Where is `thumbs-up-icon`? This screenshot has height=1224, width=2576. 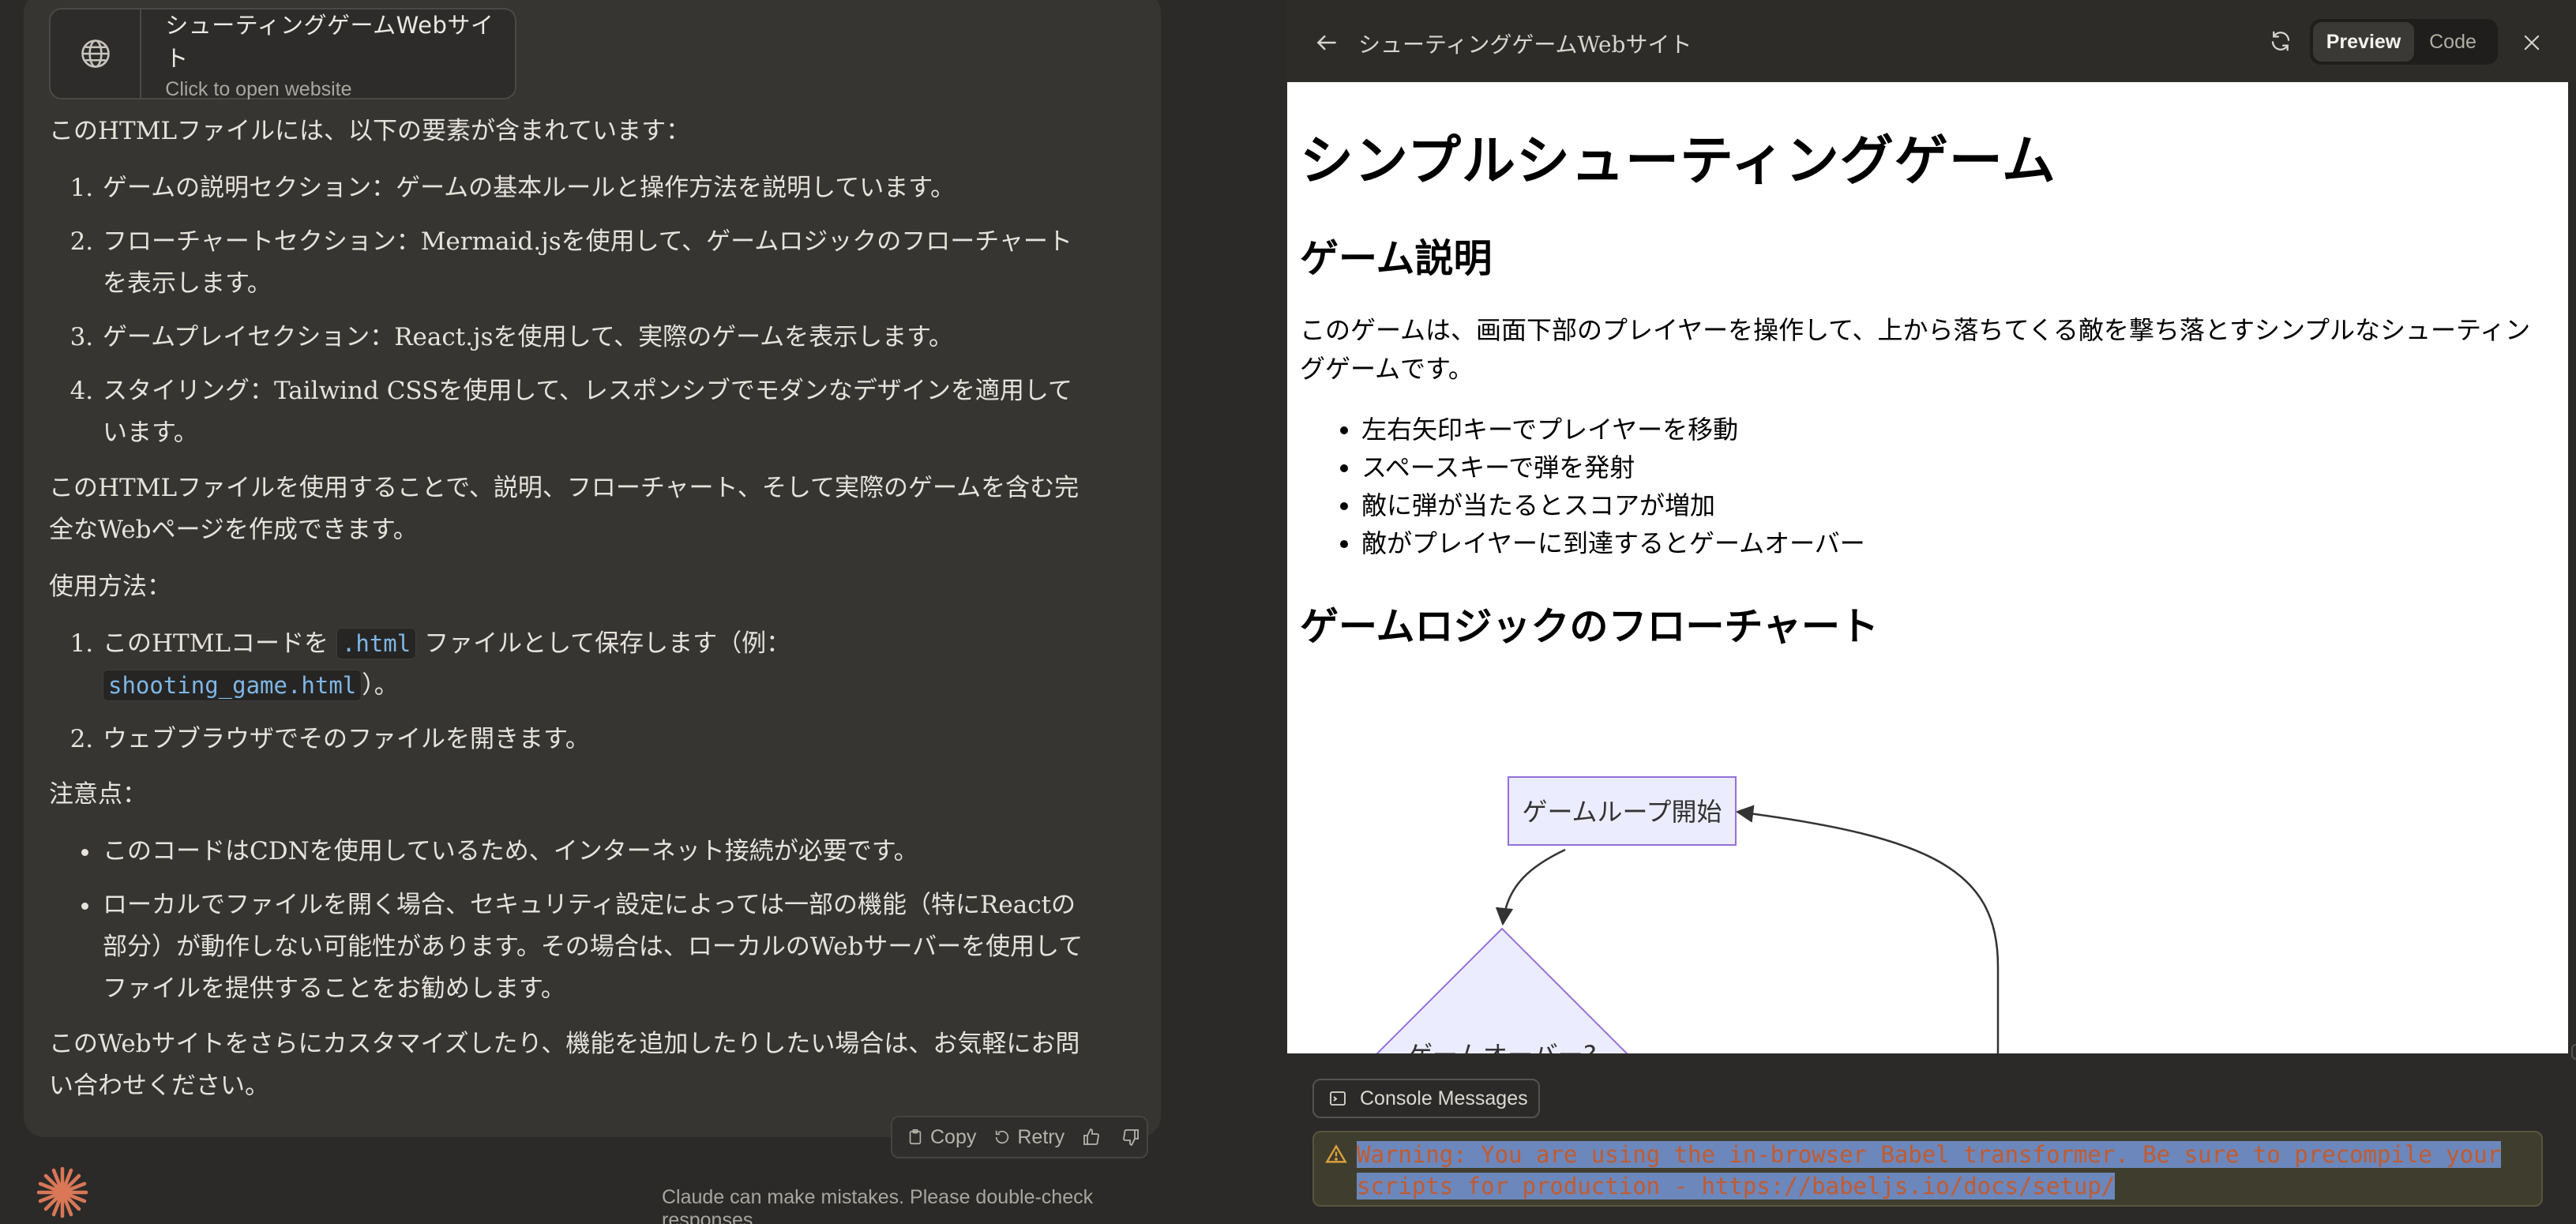 thumbs-up-icon is located at coordinates (1091, 1136).